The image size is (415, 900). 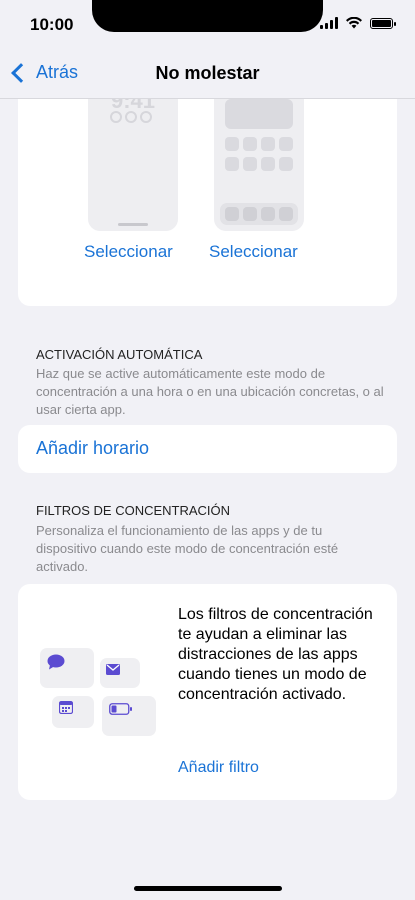 I want to click on battery-tile, so click(x=129, y=716).